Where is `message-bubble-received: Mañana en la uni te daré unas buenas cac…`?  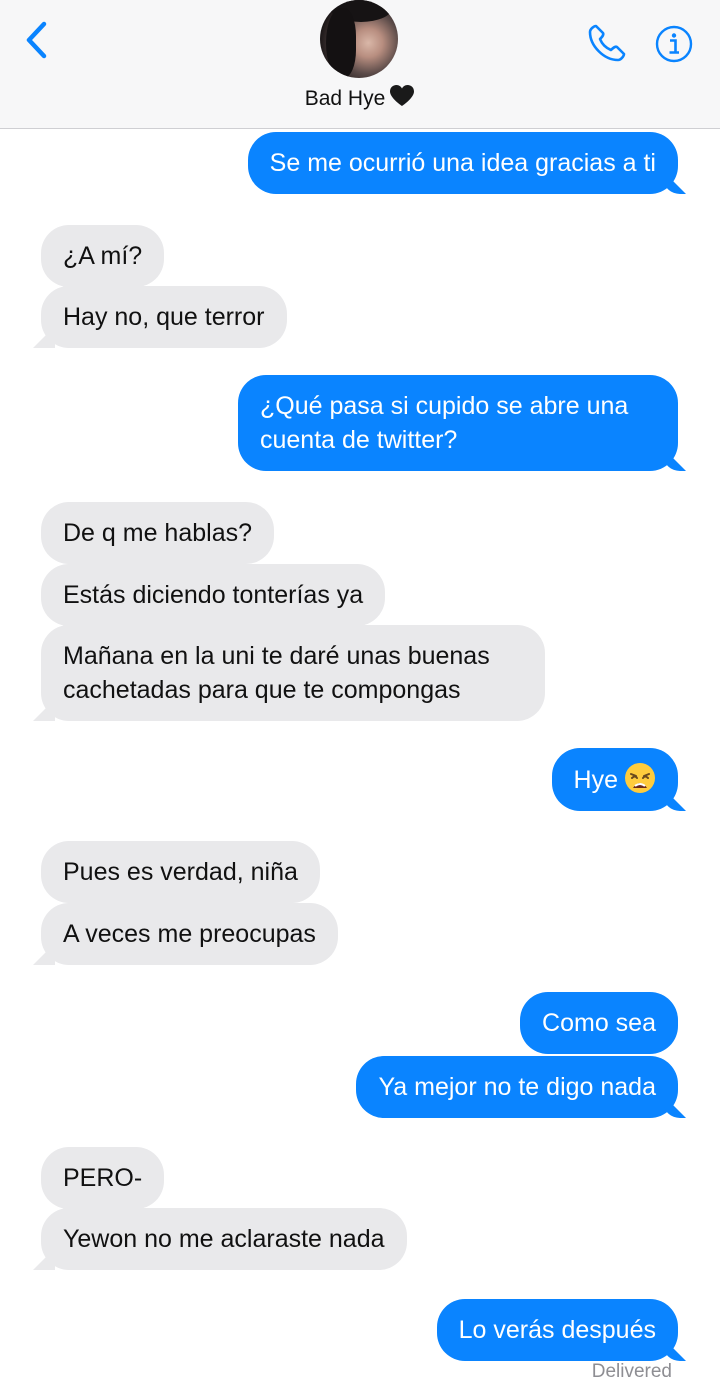 message-bubble-received: Mañana en la uni te daré unas buenas cac… is located at coordinates (293, 673).